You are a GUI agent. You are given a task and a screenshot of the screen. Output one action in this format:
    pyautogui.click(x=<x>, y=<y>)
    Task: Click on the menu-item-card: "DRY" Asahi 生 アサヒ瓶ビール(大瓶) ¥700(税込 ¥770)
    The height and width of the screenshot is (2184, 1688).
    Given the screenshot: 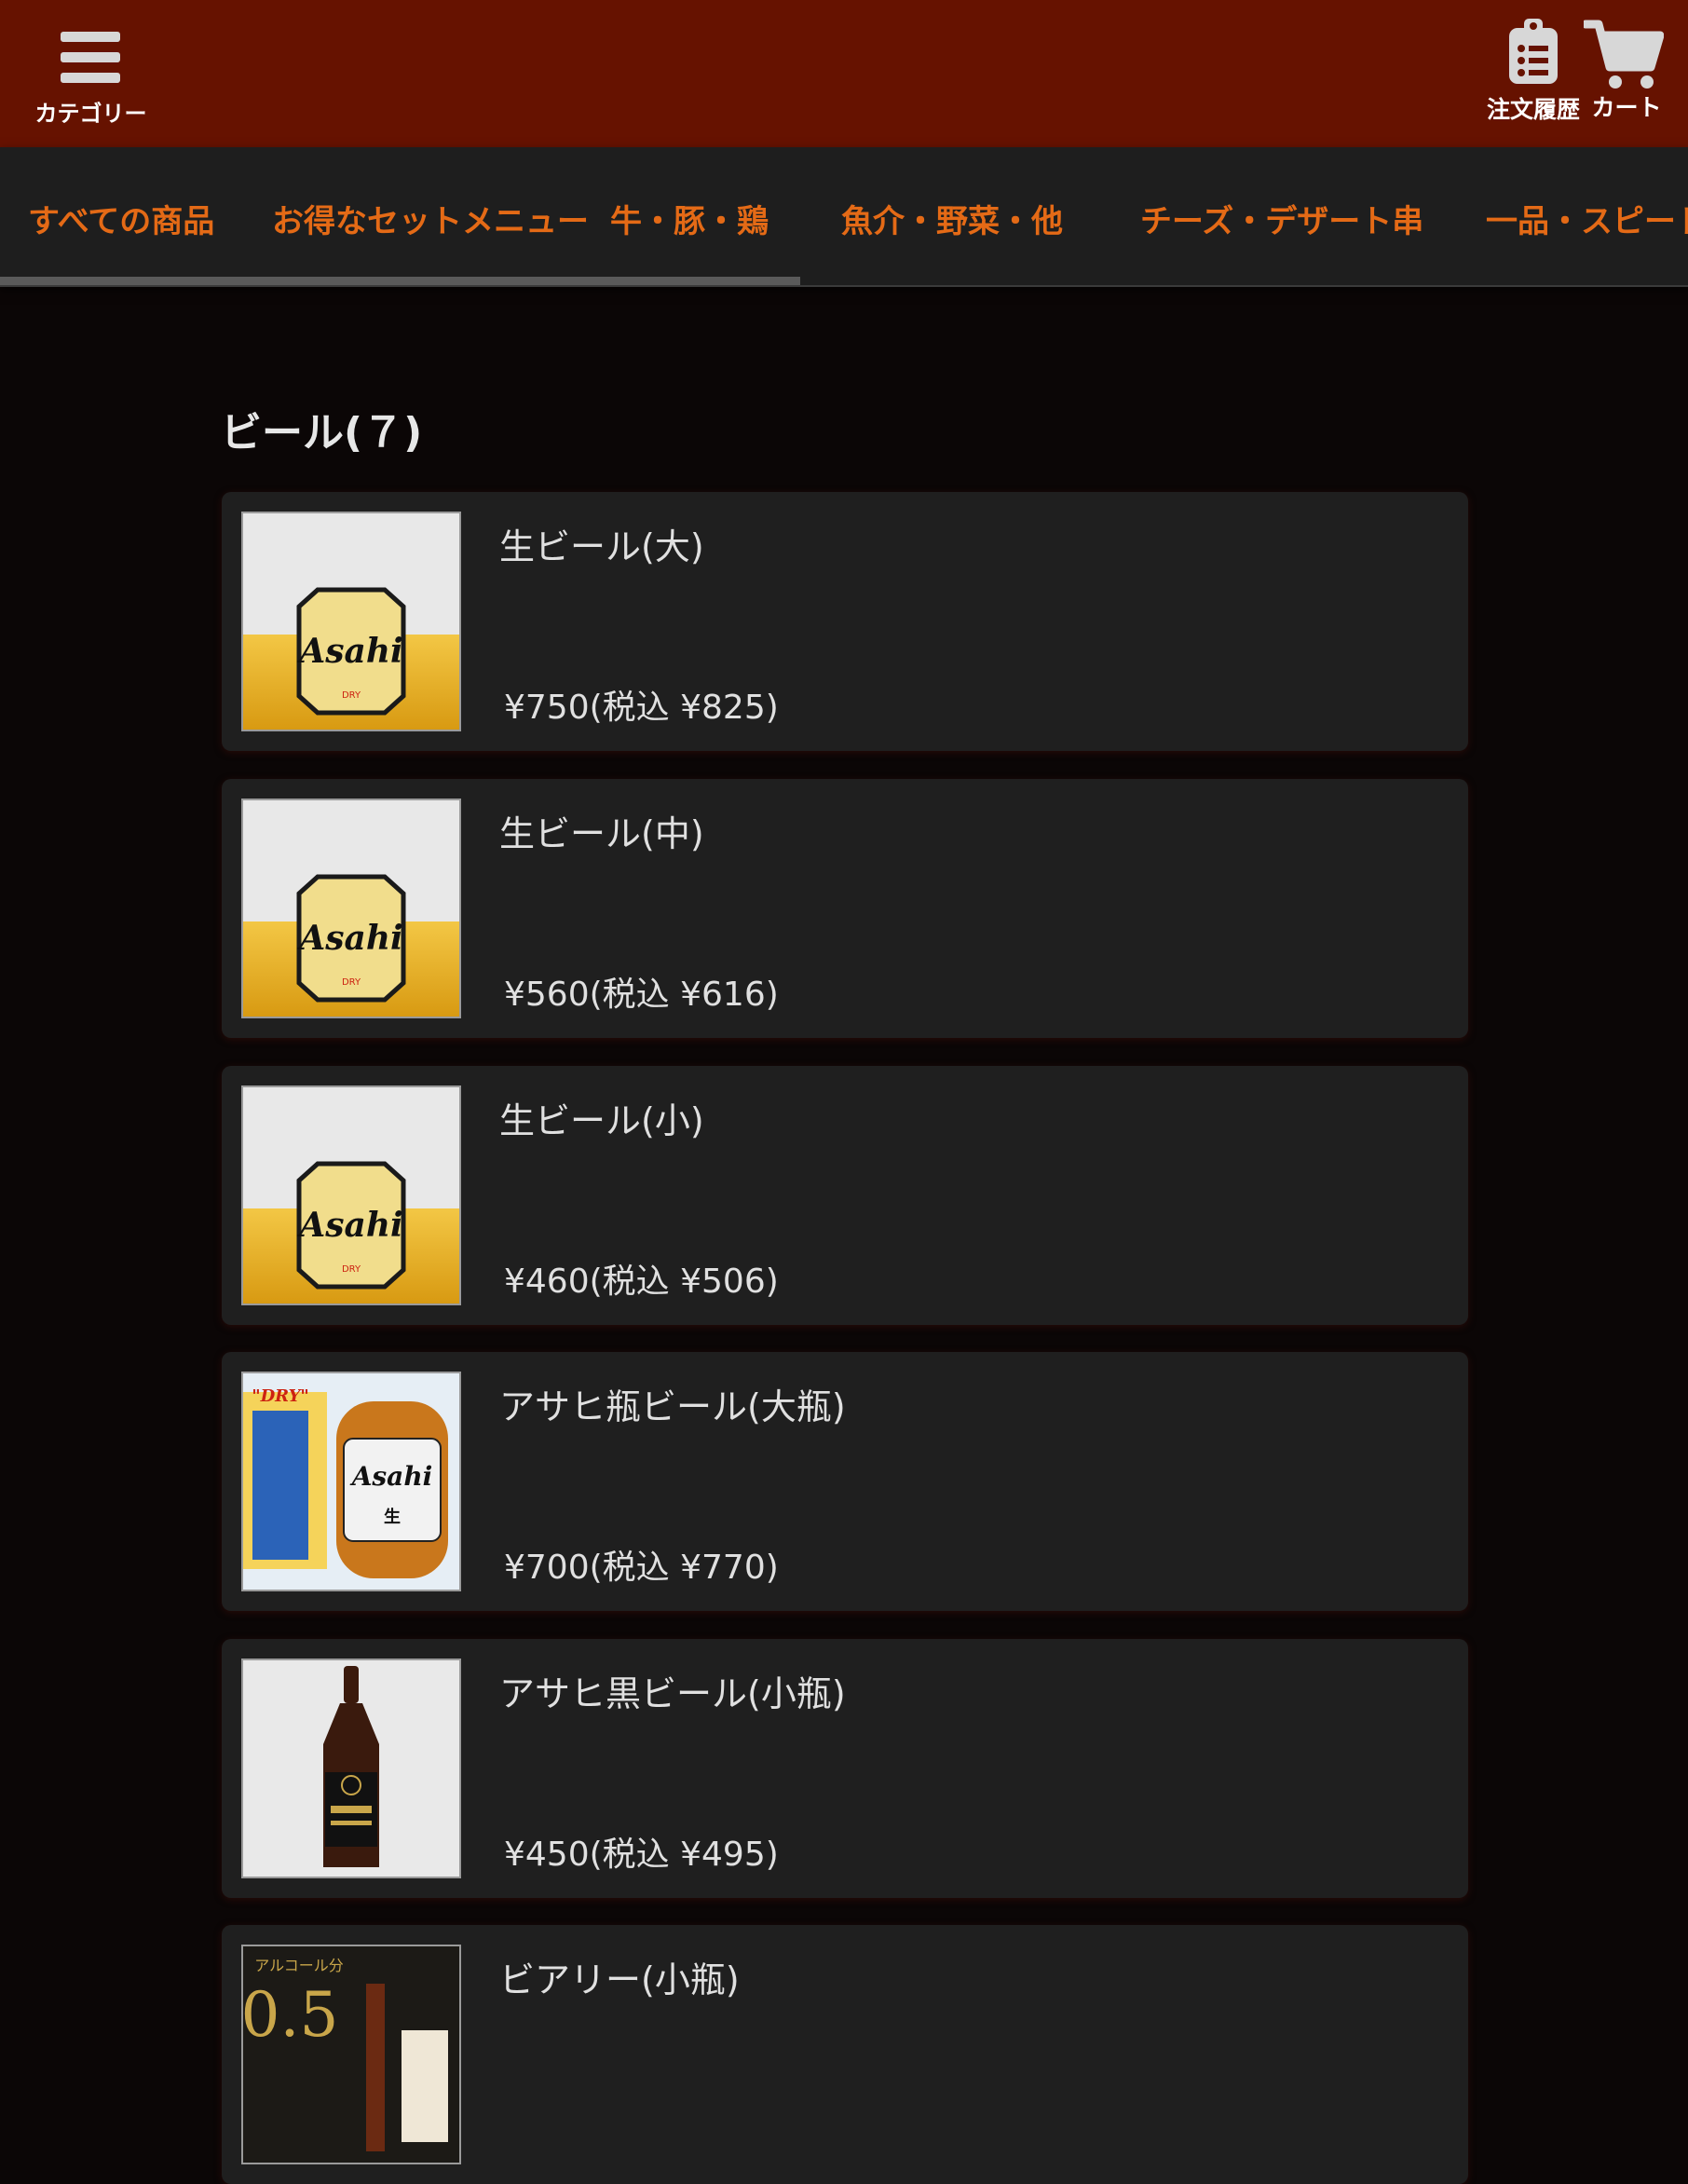 What is the action you would take?
    pyautogui.click(x=845, y=1481)
    